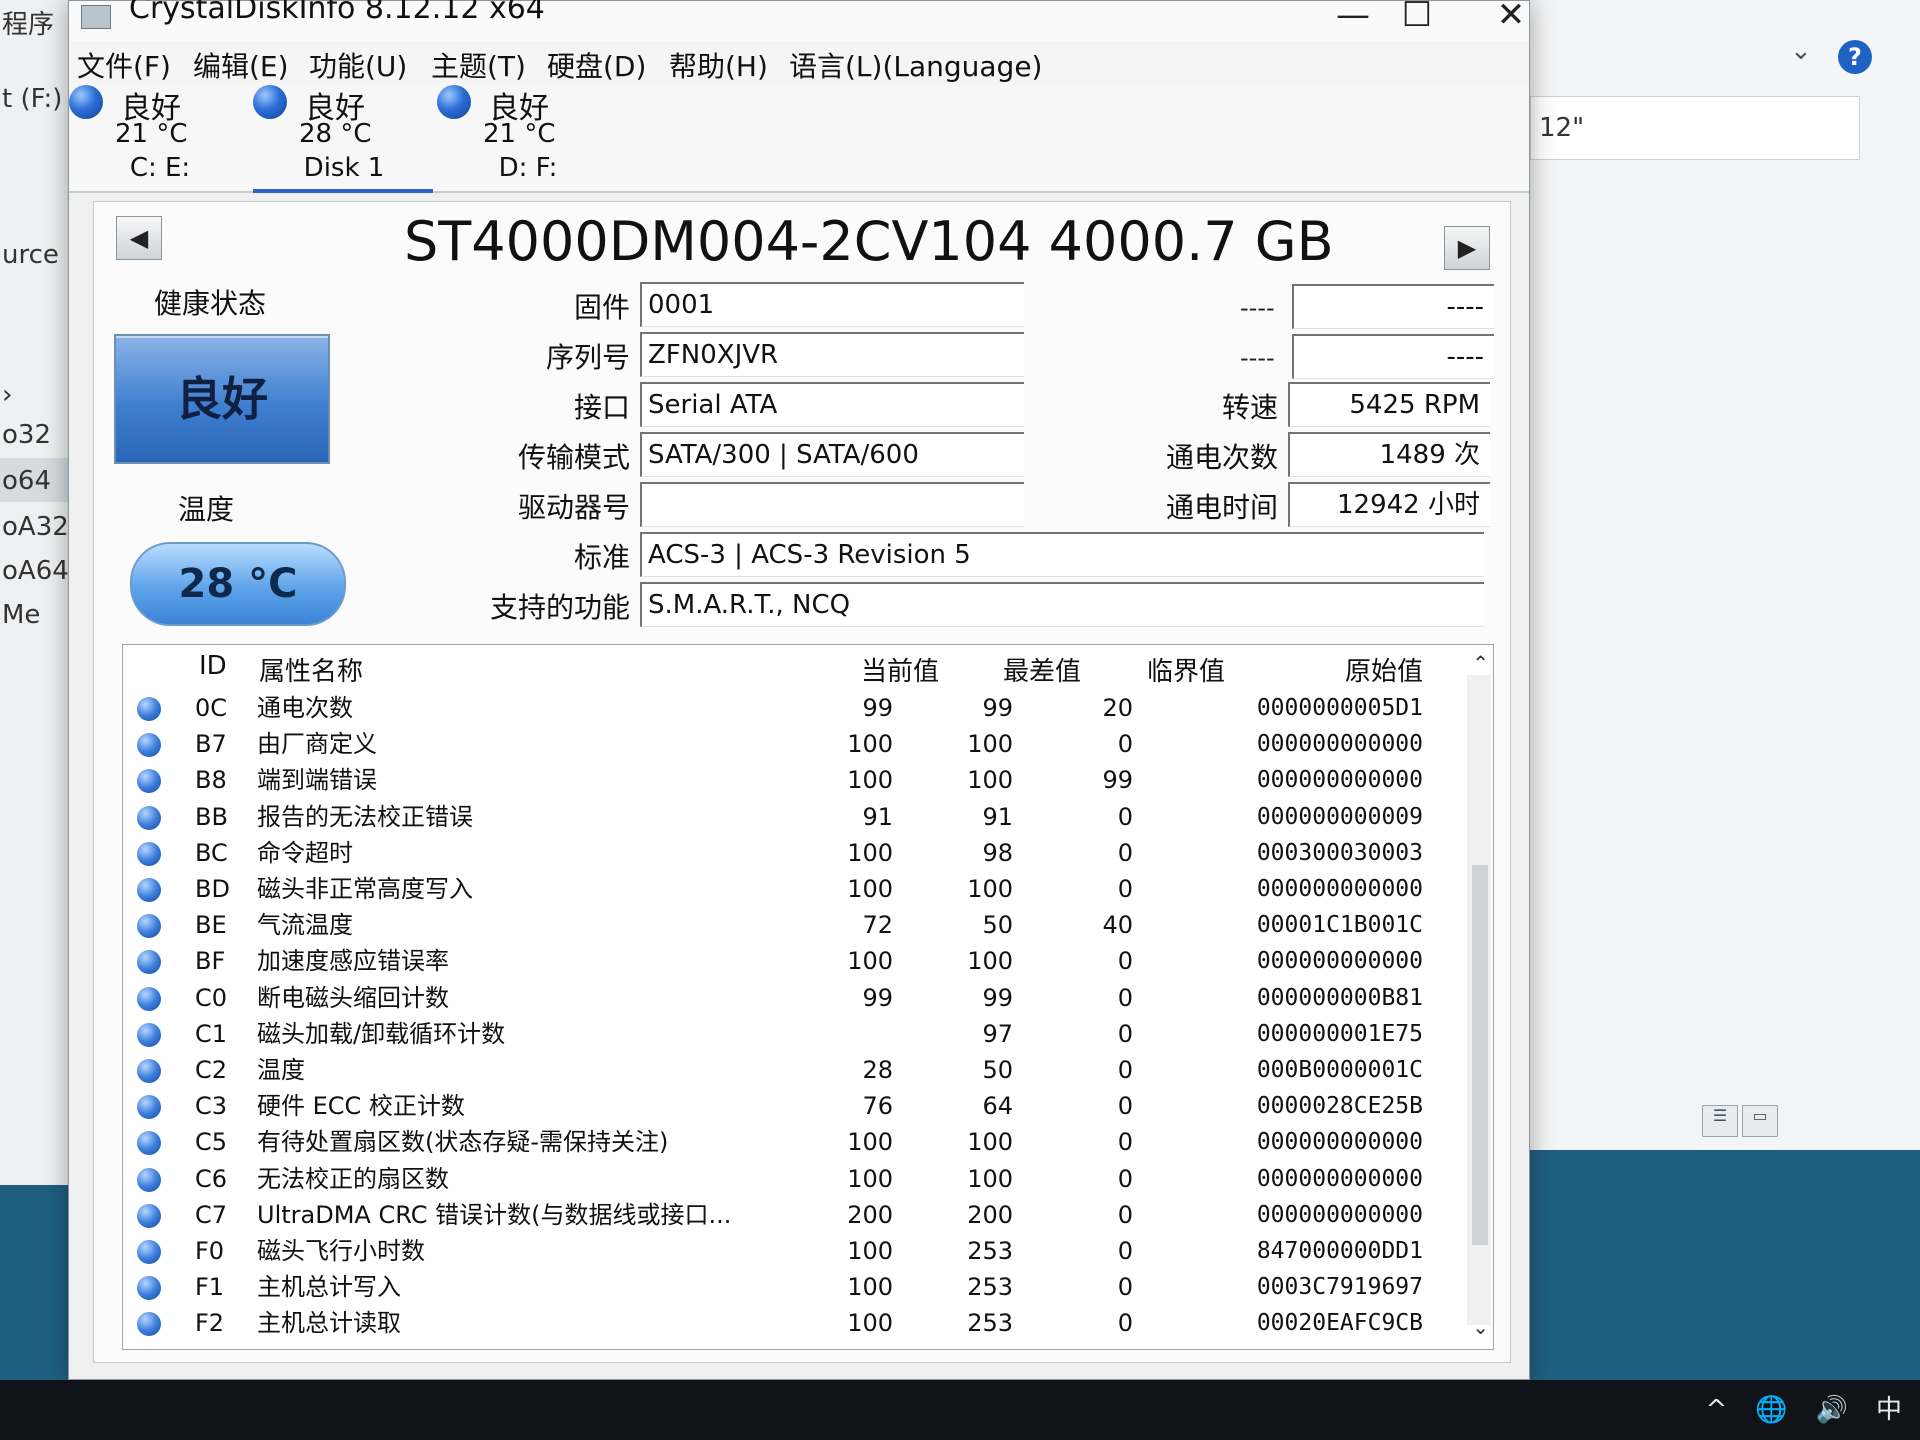 This screenshot has height=1440, width=1920. Describe the element at coordinates (832, 454) in the screenshot. I see `transfer-mode-value: SATA/300 | SATA/600` at that location.